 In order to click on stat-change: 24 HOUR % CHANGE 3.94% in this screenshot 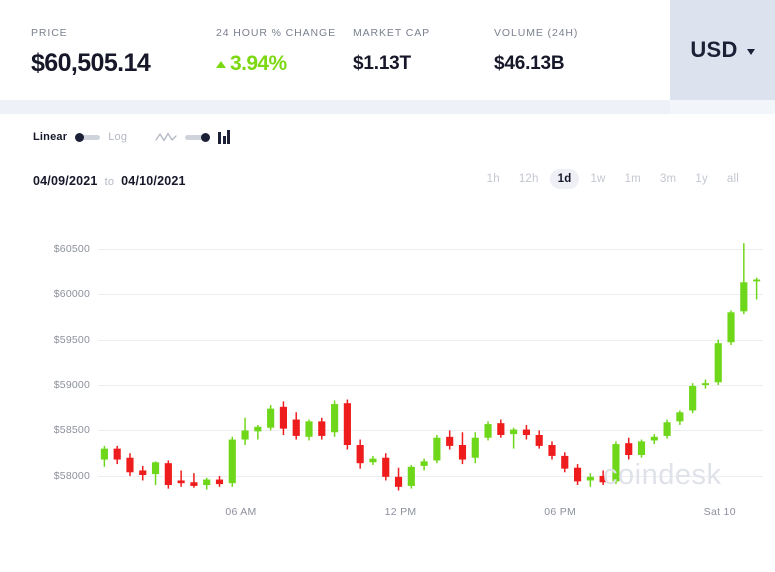, I will do `click(276, 51)`.